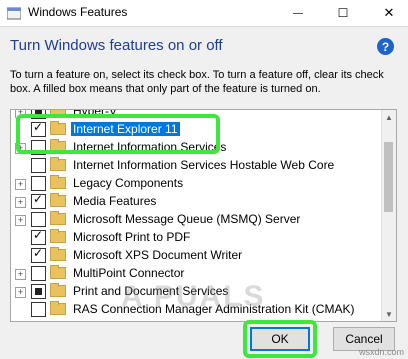 This screenshot has height=359, width=408. What do you see at coordinates (280, 339) in the screenshot?
I see `highlight-box-ok` at bounding box center [280, 339].